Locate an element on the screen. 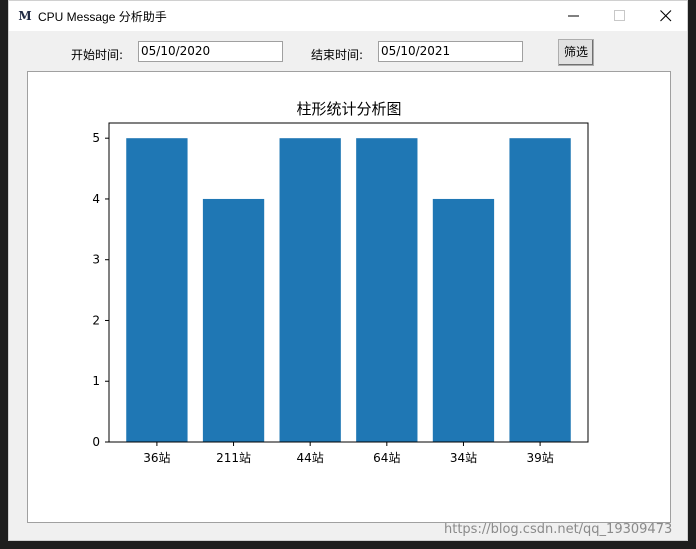 This screenshot has height=549, width=696. filter-button: 筛选 is located at coordinates (576, 52).